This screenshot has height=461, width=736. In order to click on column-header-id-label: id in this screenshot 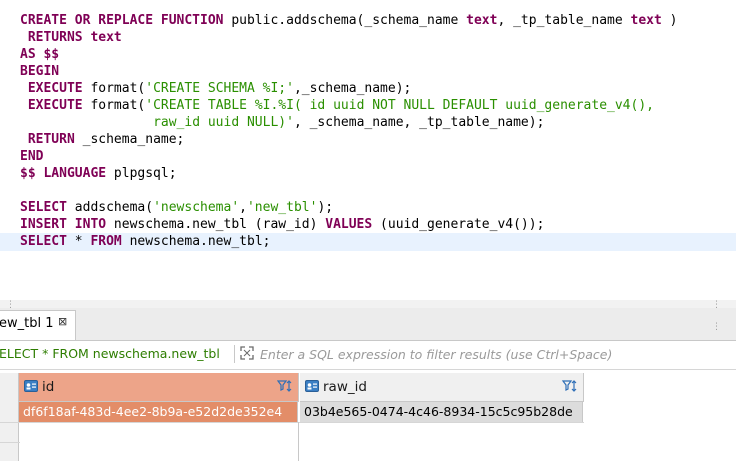, I will do `click(48, 387)`.